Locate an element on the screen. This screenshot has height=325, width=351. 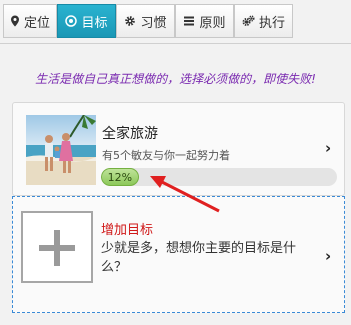
tab-label: 原则 is located at coordinates (212, 23).